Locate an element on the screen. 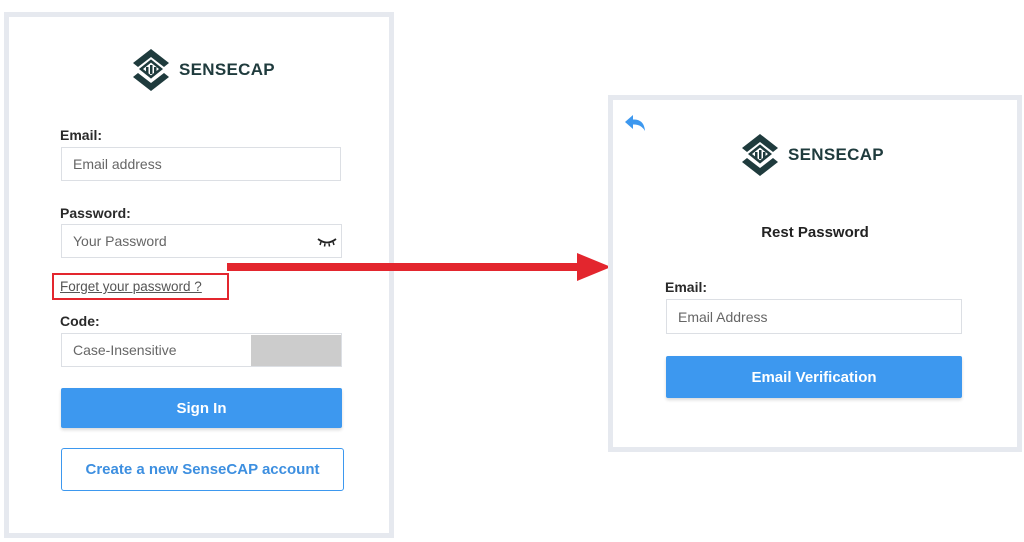  forgot-password-link: Forget your password ? is located at coordinates (131, 286).